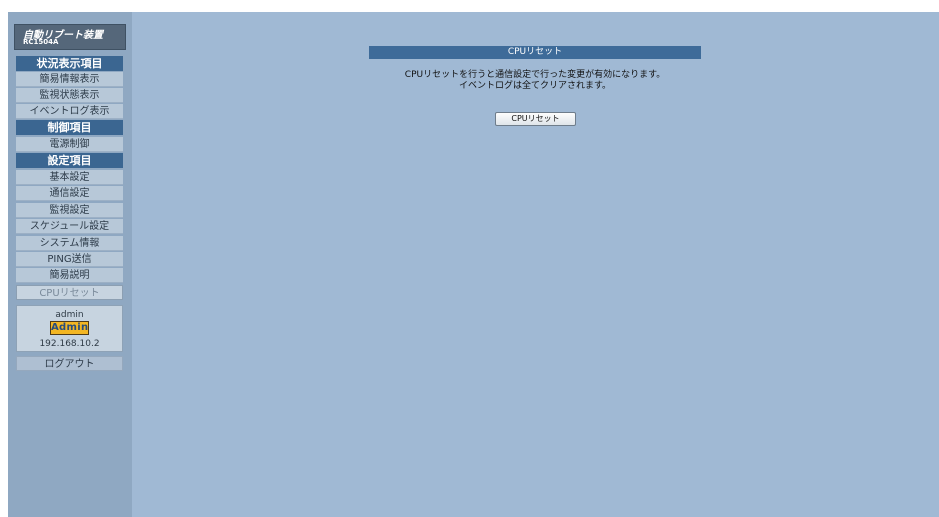 This screenshot has height=517, width=939. I want to click on menu-item-power-control: 電源制御, so click(69, 144).